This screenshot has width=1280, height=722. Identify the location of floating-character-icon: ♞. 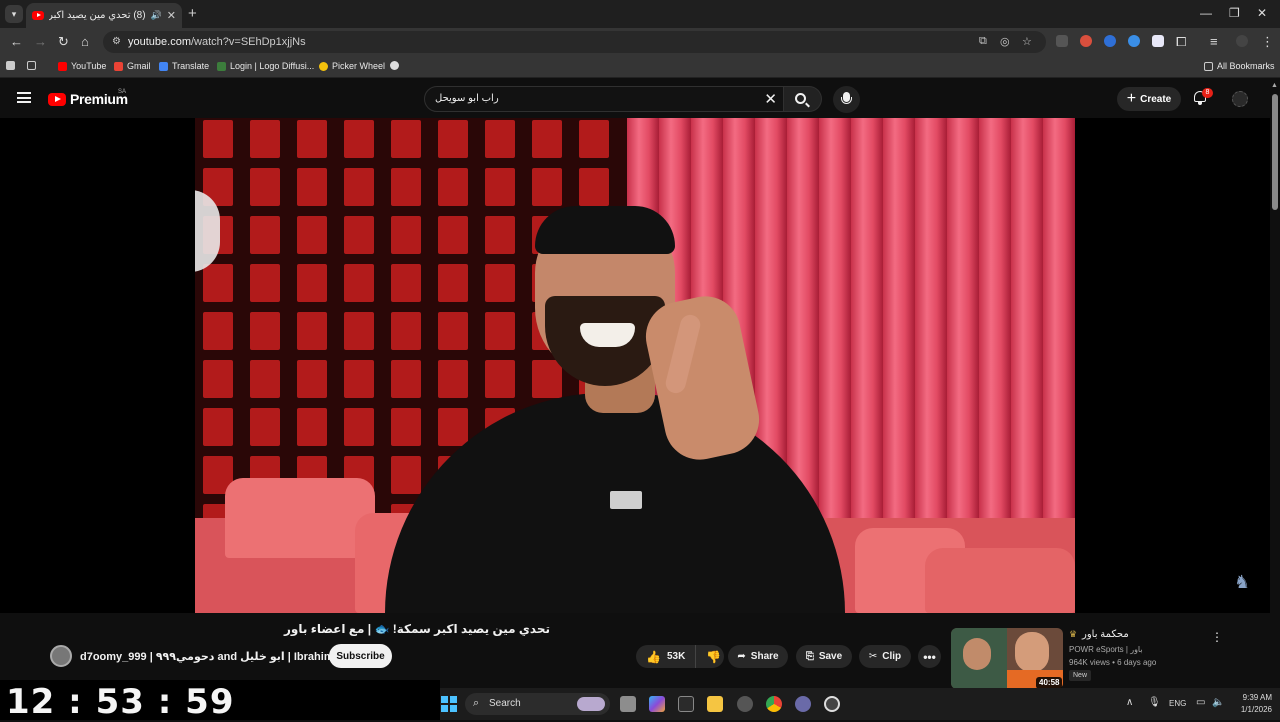
(1247, 583).